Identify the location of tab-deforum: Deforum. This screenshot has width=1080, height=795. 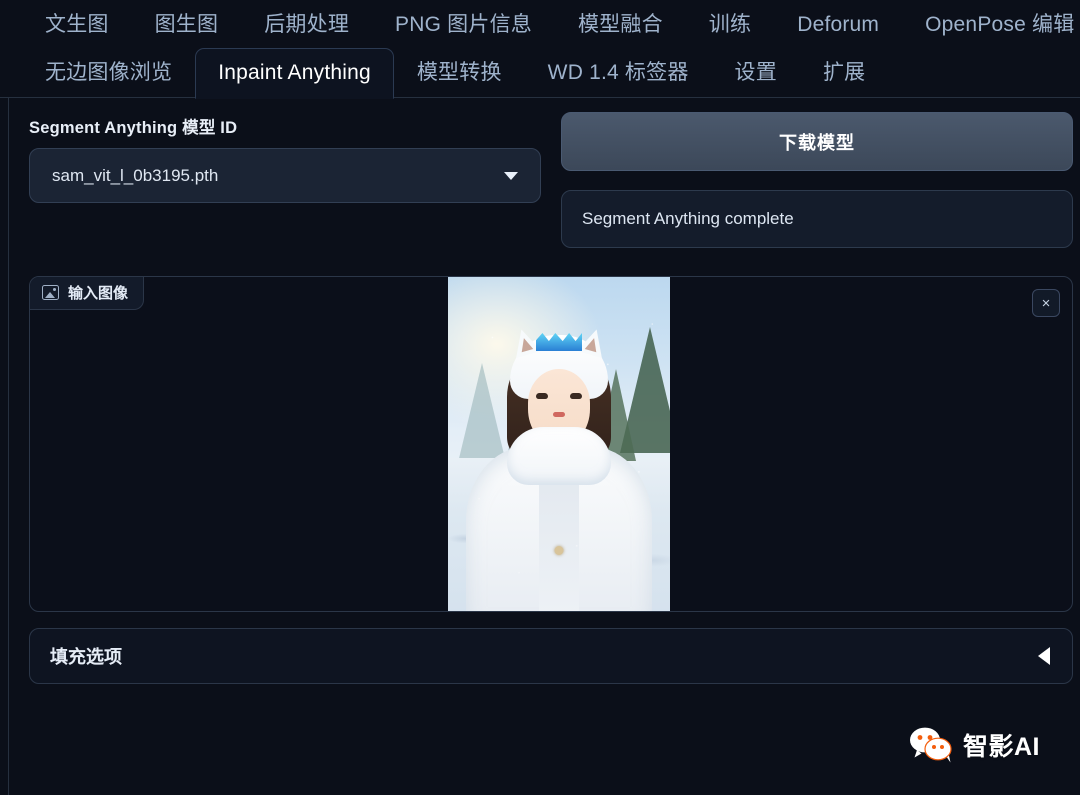
(838, 31).